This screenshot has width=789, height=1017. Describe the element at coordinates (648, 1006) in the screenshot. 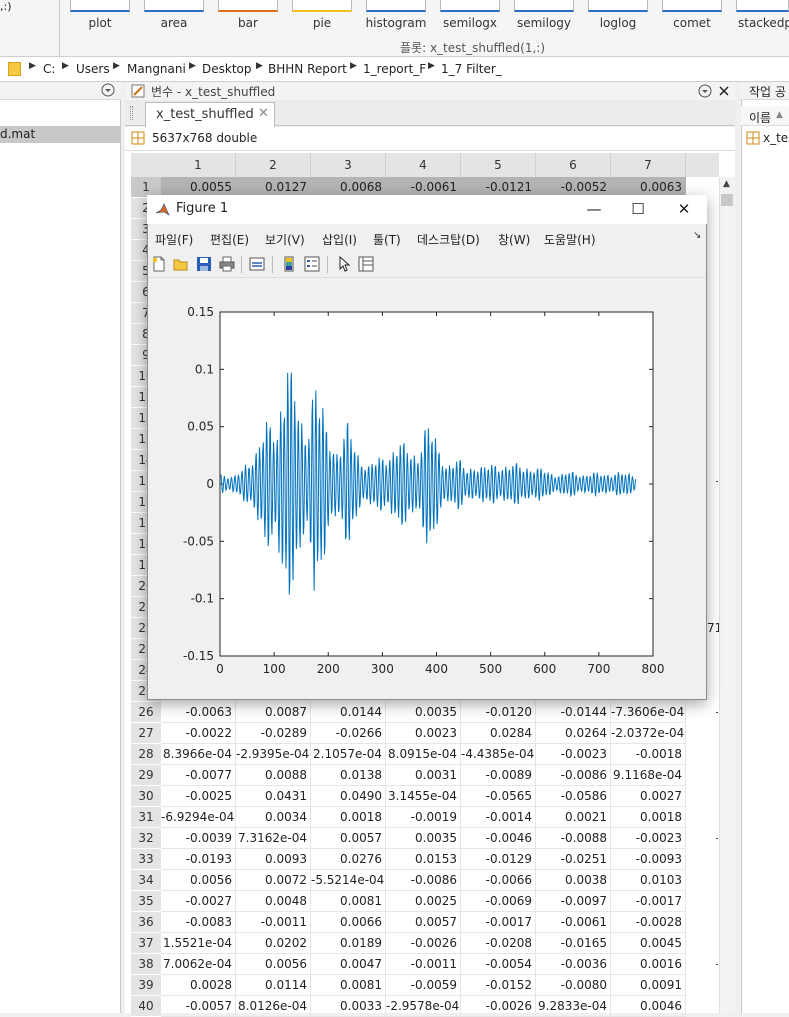

I see `table-cell: 0.0046` at that location.